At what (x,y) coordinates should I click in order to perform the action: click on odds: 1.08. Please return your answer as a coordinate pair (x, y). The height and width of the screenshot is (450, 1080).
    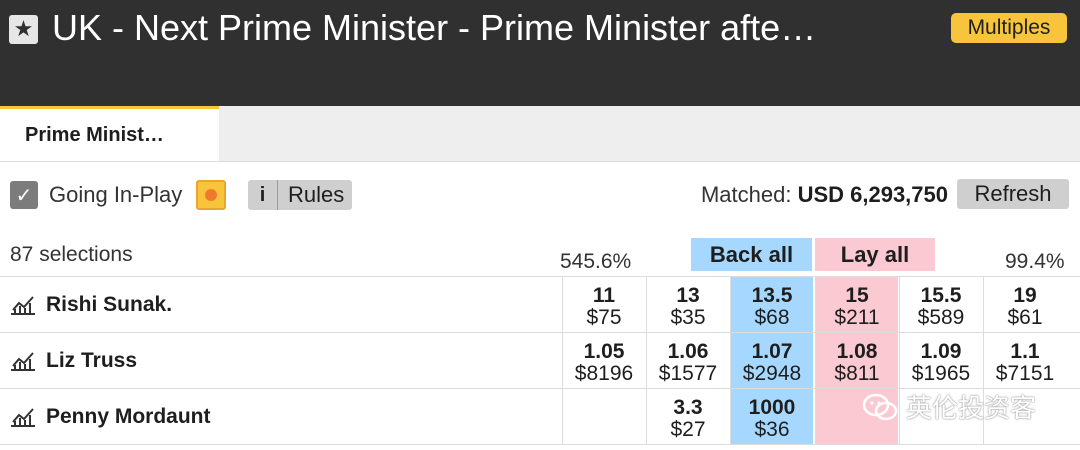
    Looking at the image, I should click on (857, 351).